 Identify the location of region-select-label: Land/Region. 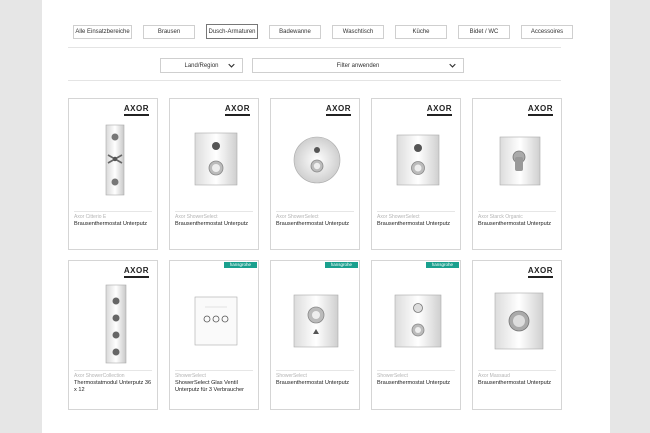
(201, 65).